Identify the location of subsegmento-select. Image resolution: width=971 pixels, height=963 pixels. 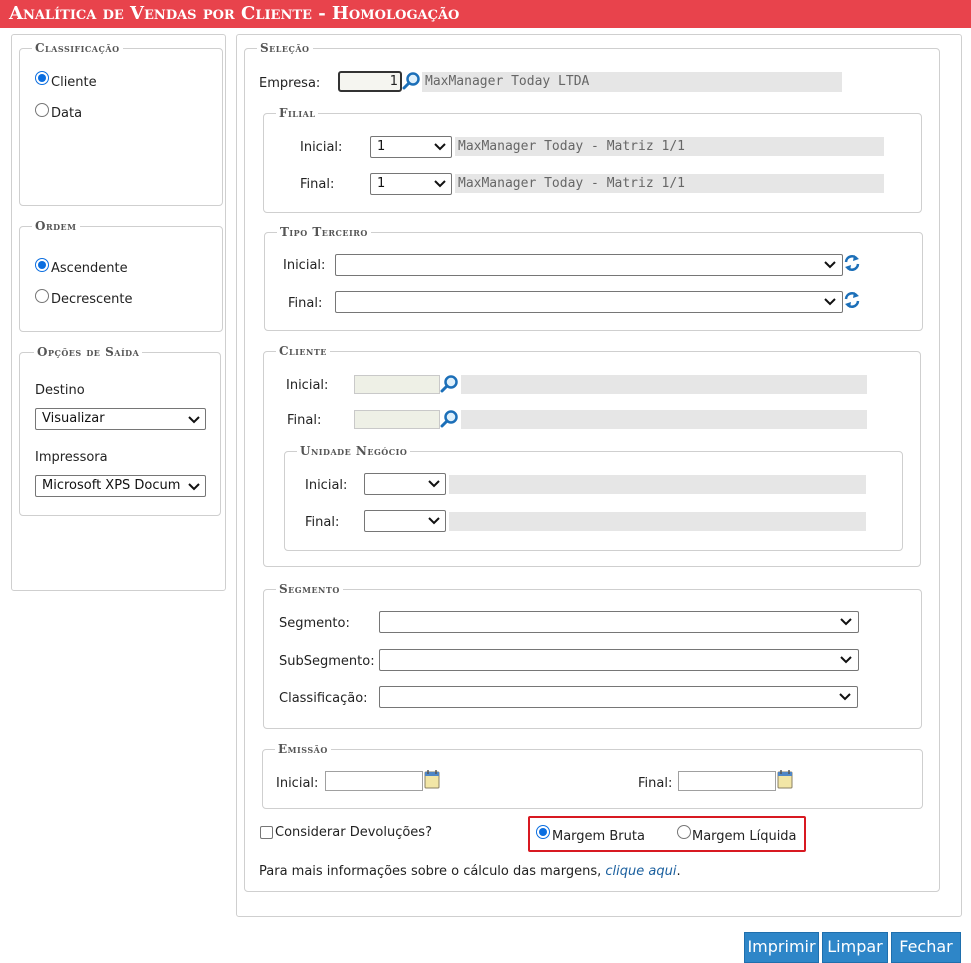
(619, 660).